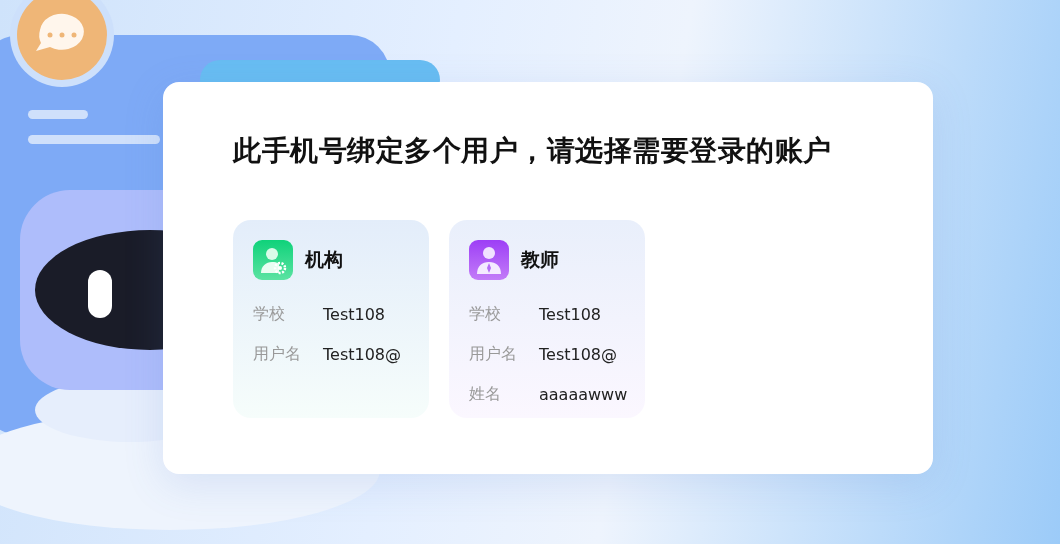  I want to click on field-value: aaaaawww, so click(583, 394).